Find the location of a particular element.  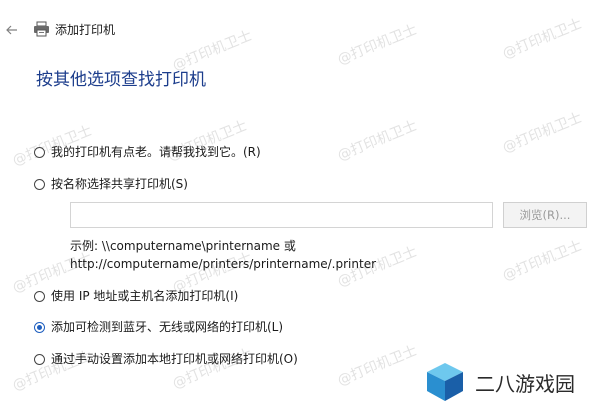

option-label: 按名称选择共享打印机(S) is located at coordinates (119, 184).